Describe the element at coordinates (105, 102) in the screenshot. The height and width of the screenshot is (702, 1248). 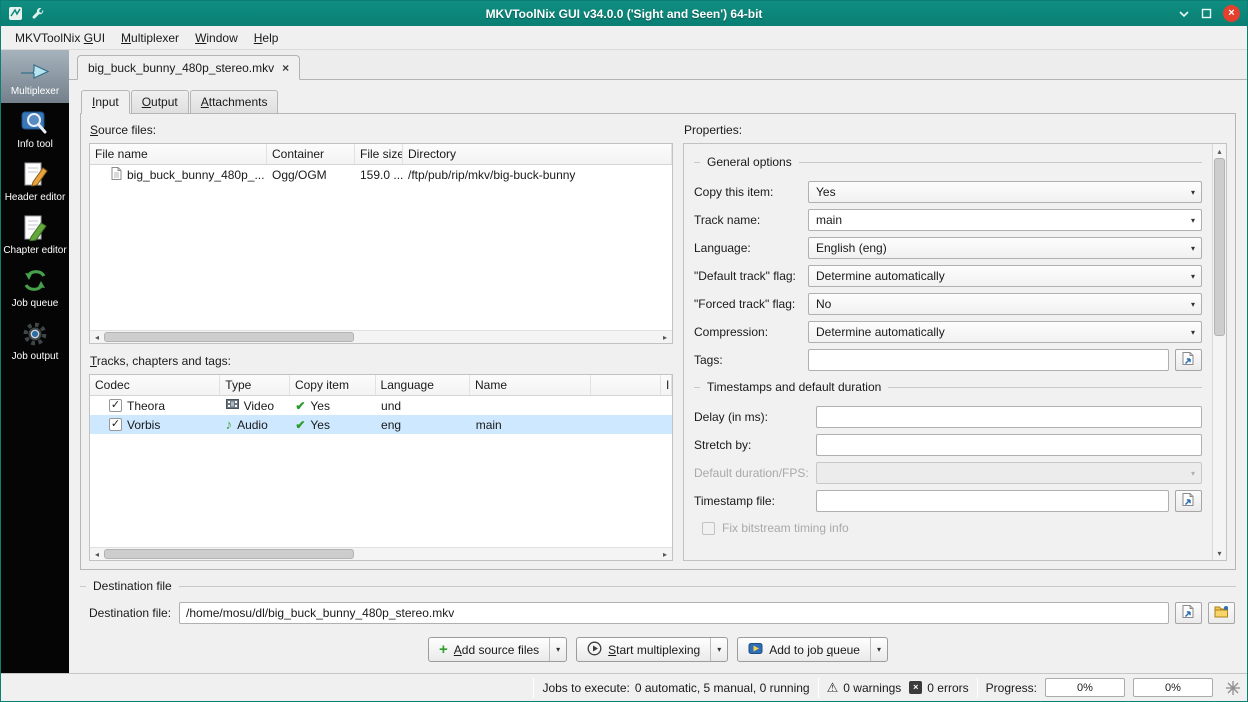
I see `tab-input: Input` at that location.